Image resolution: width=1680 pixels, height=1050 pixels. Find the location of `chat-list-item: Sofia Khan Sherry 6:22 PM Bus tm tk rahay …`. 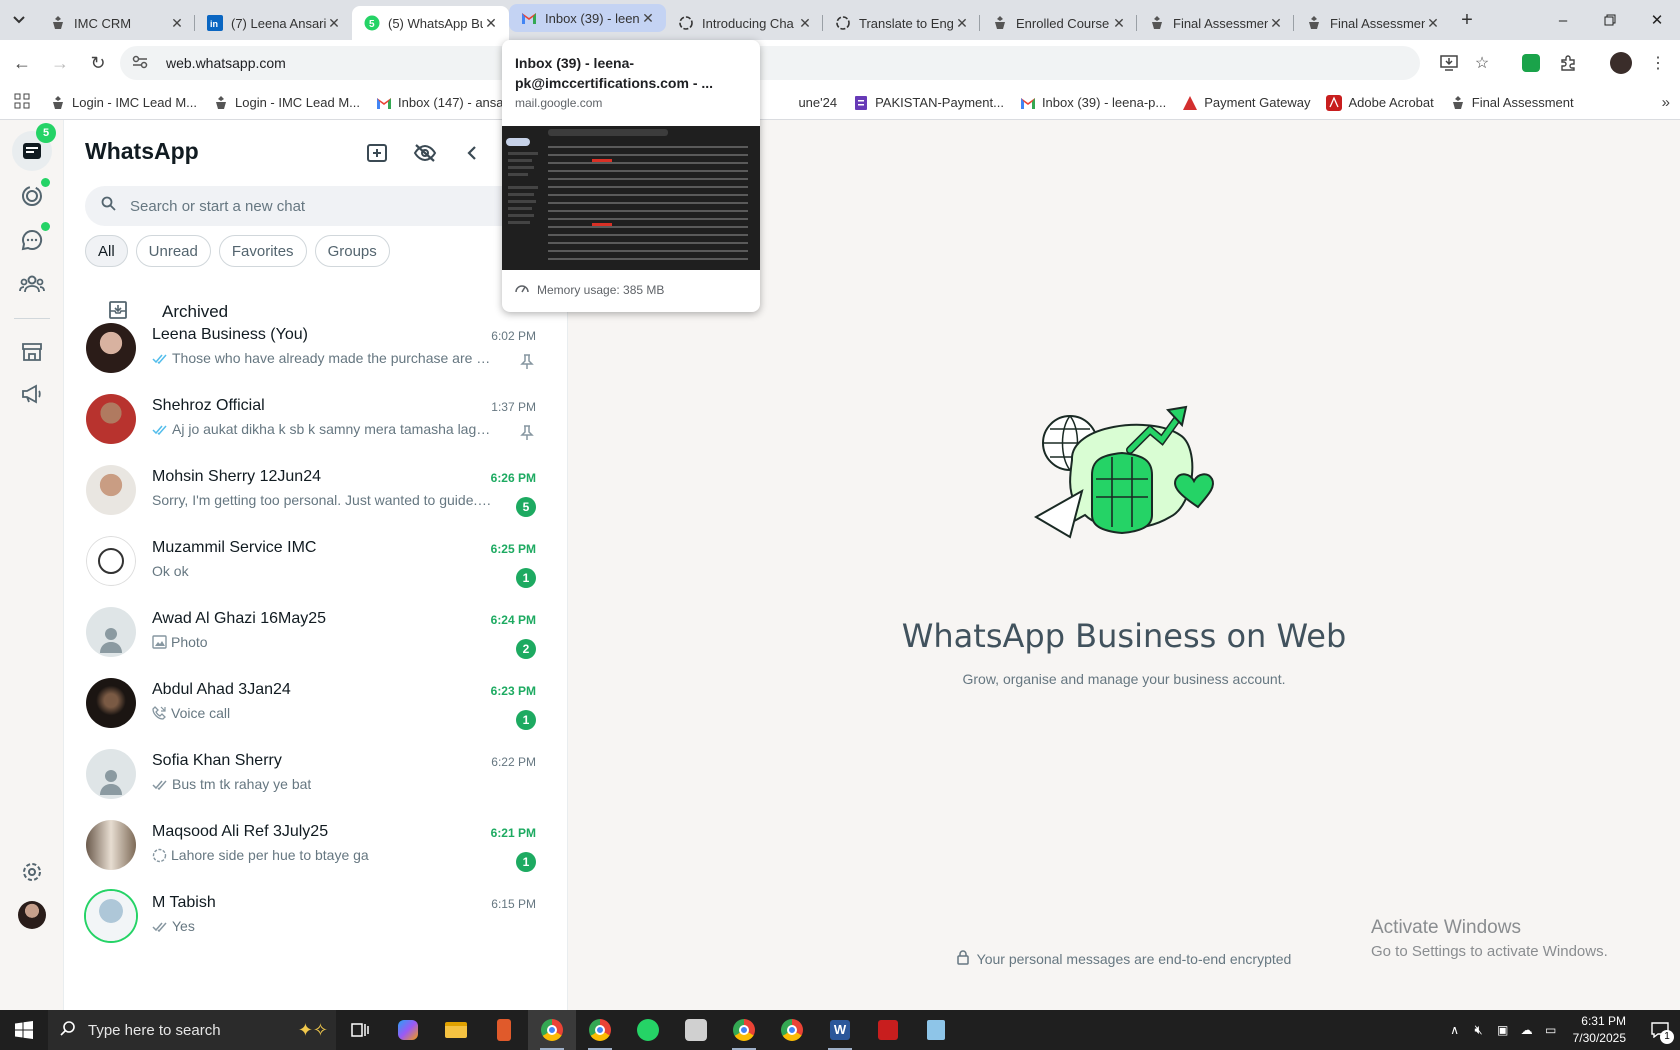

chat-list-item: Sofia Khan Sherry 6:22 PM Bus tm tk rahay … is located at coordinates (315, 776).